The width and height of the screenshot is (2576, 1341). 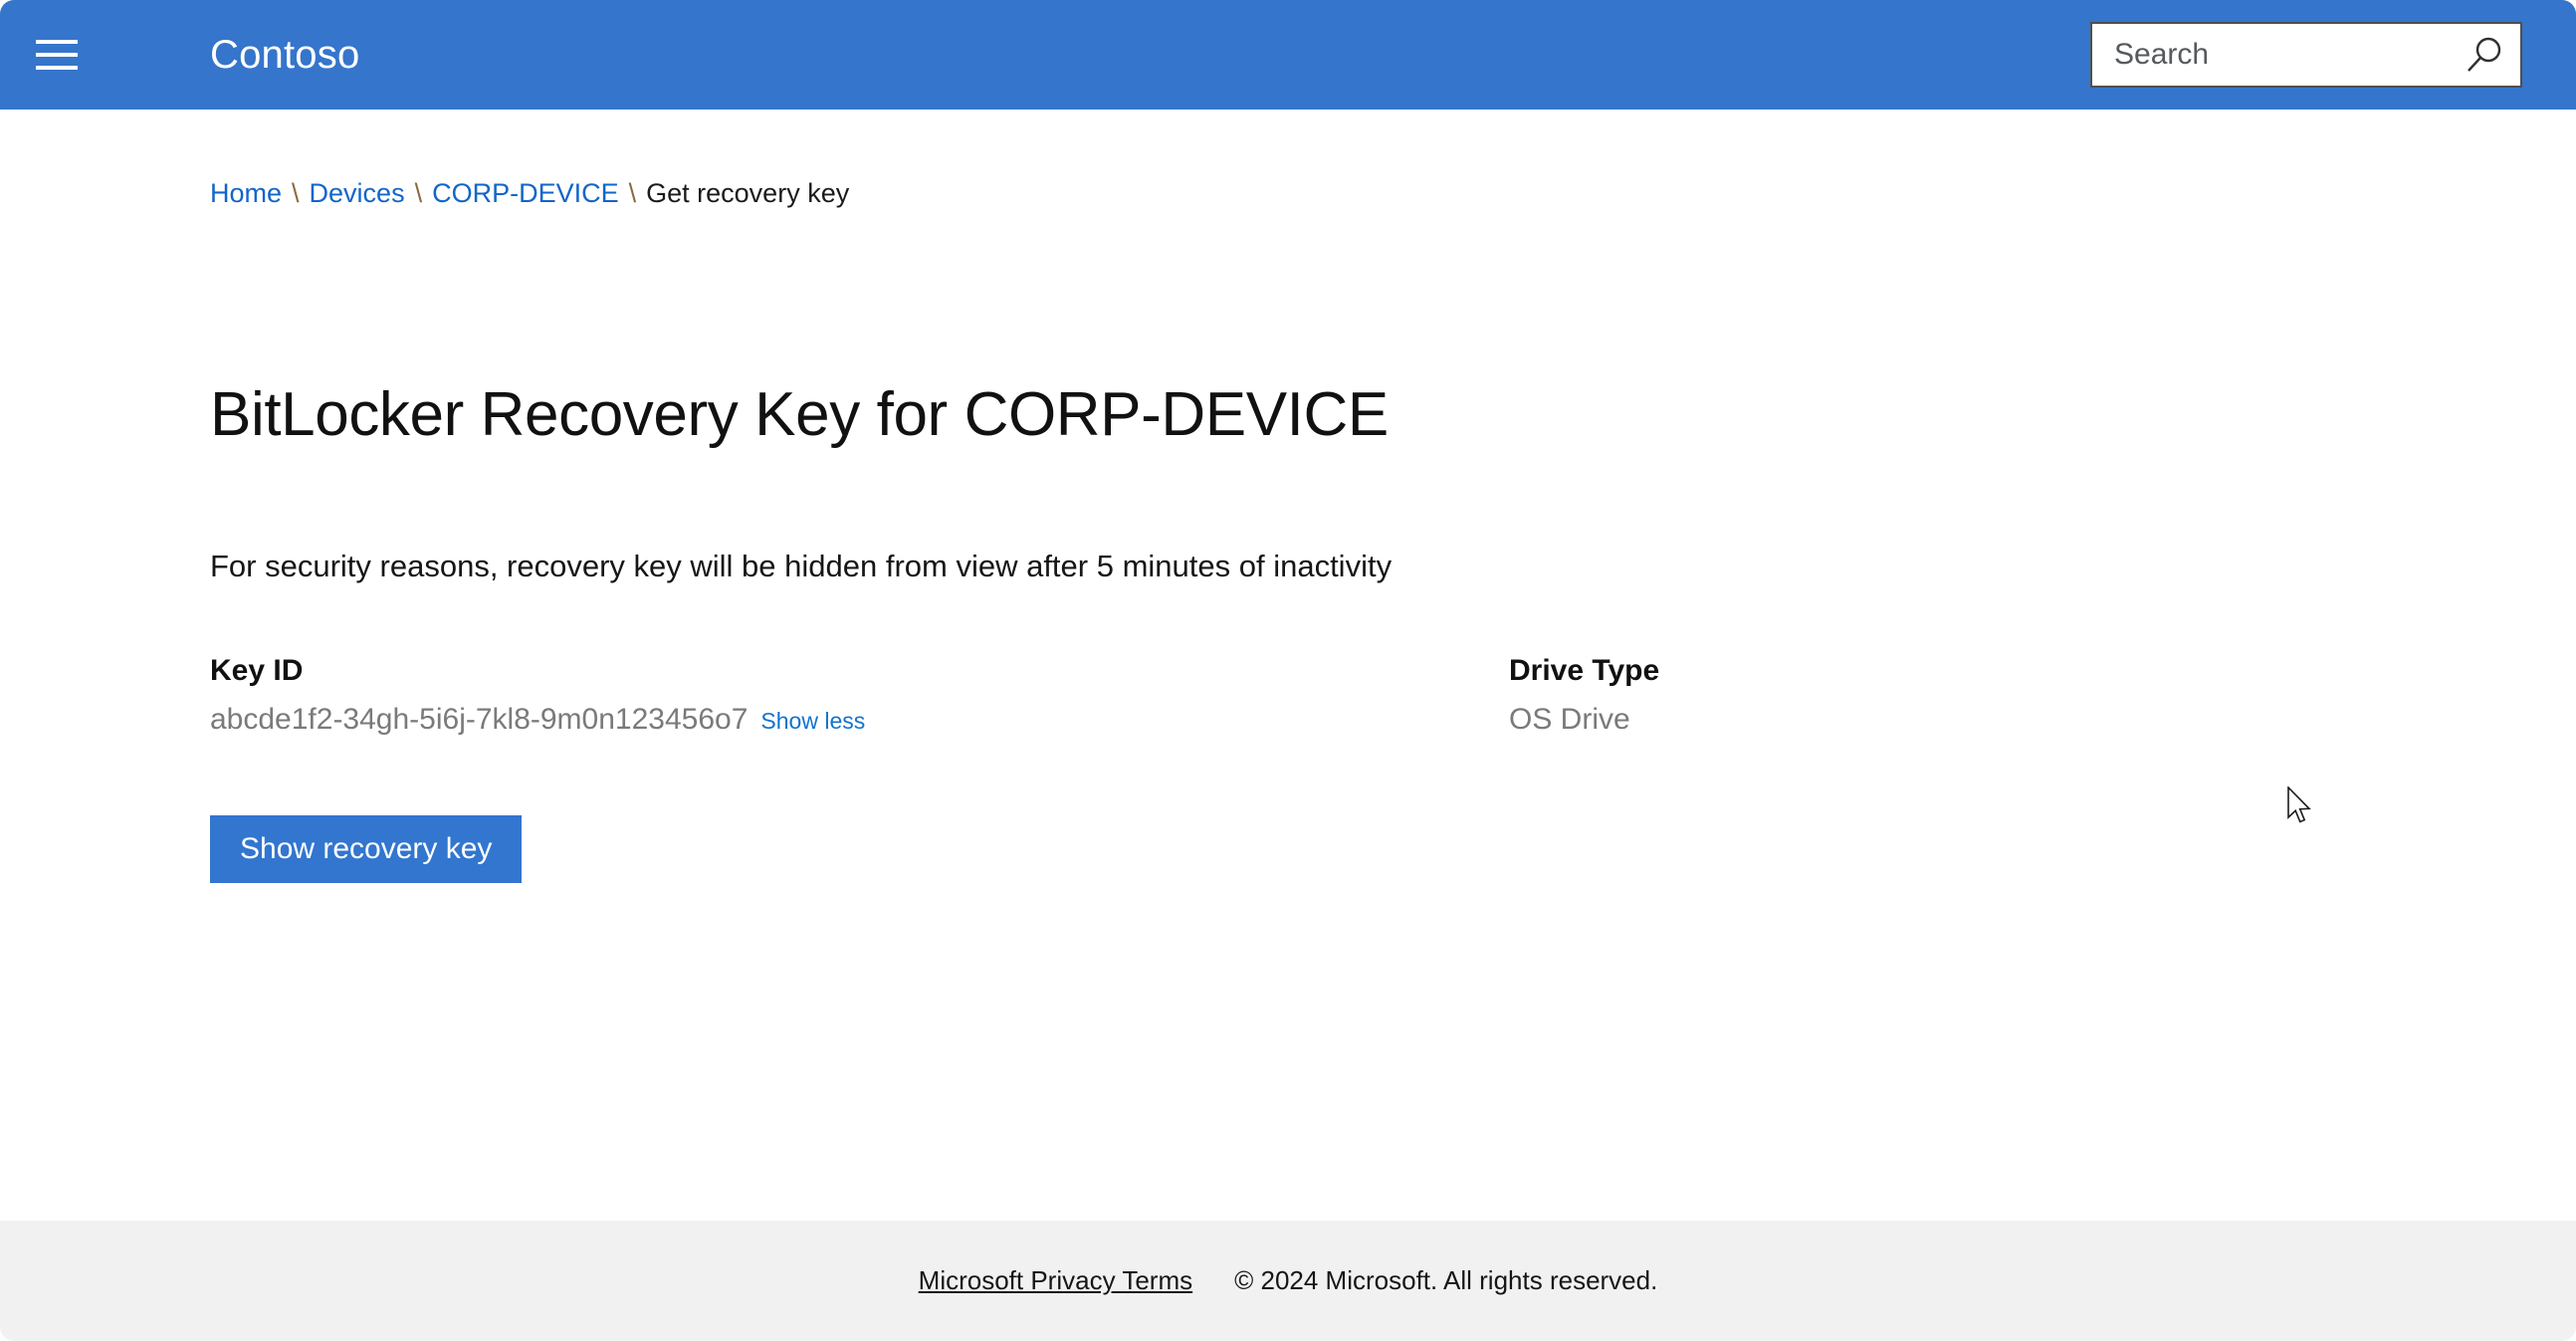 I want to click on breadcrumb-item-corp-device: CORP-DEVICE, so click(x=525, y=193).